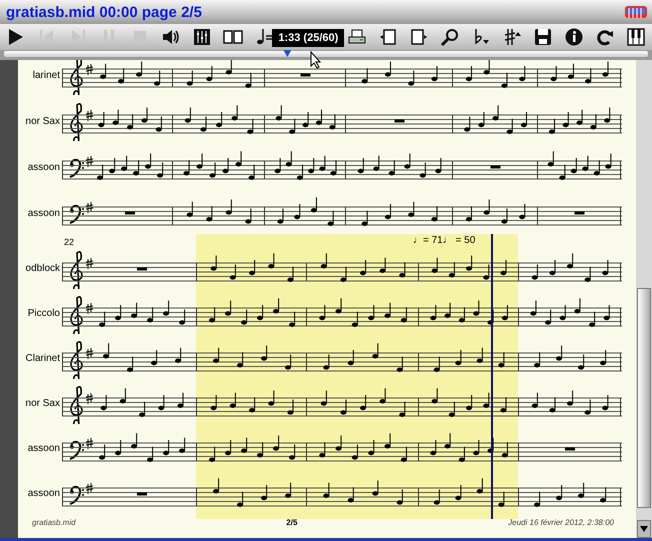 The width and height of the screenshot is (652, 541). Describe the element at coordinates (419, 37) in the screenshot. I see `page-next-icon` at that location.